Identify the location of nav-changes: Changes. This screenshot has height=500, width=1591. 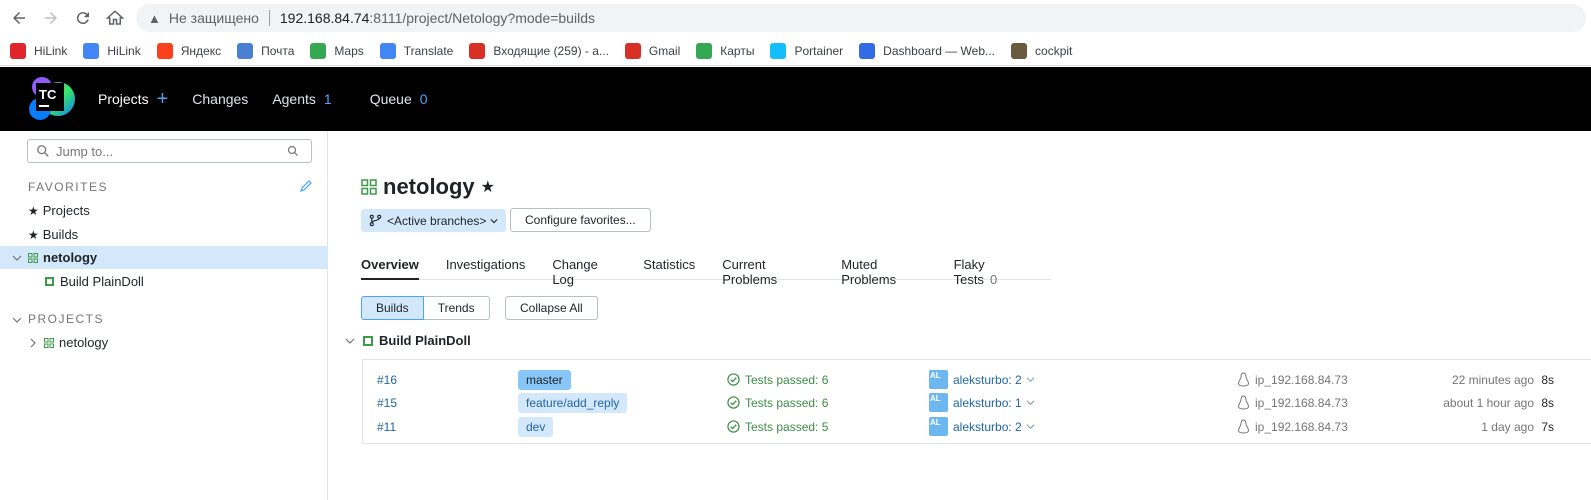
(220, 99).